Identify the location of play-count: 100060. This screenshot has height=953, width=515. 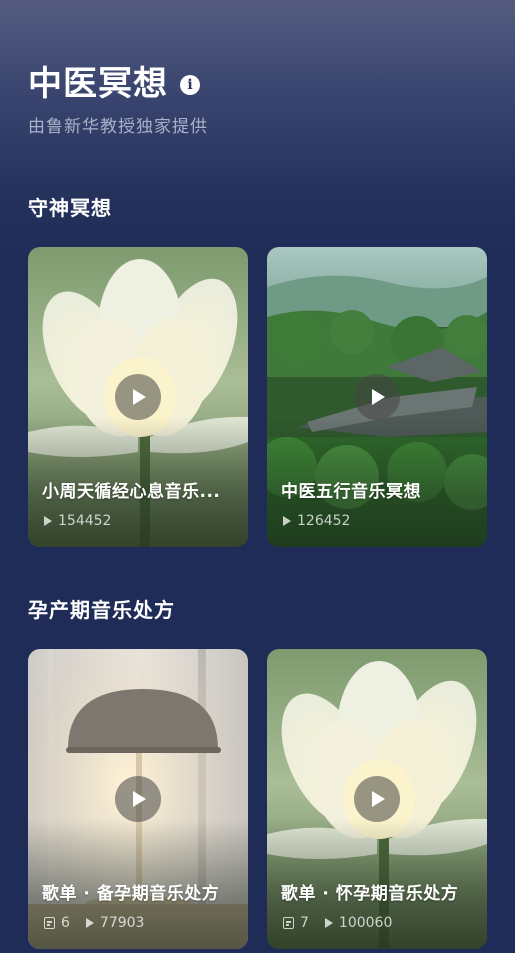
(365, 923).